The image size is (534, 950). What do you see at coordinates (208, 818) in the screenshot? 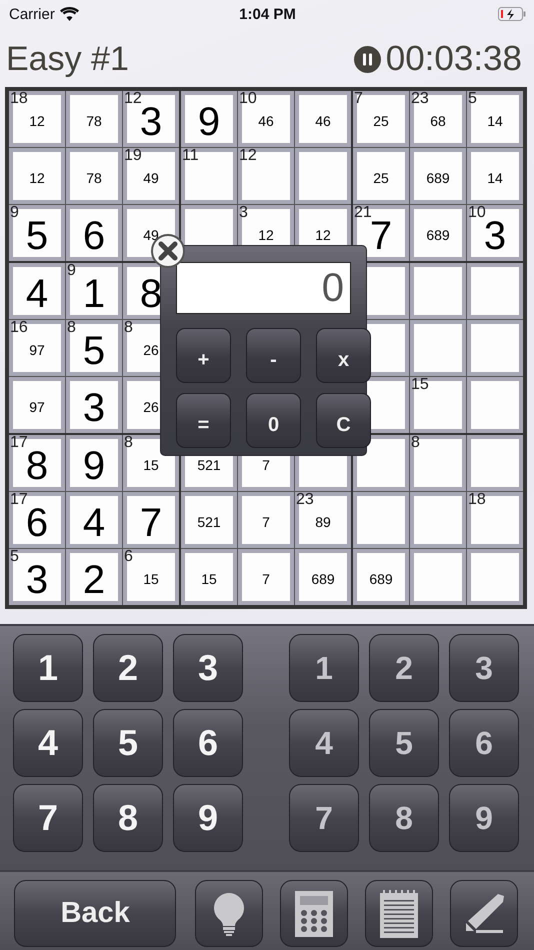
I see `number-key: 9` at bounding box center [208, 818].